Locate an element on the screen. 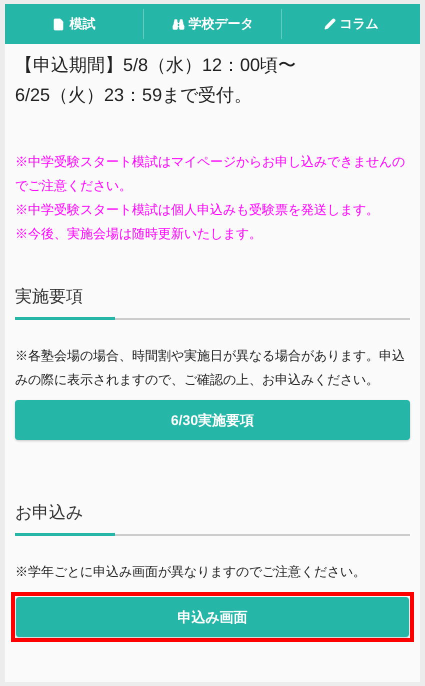  action-button: 6/30実施要項 is located at coordinates (212, 420).